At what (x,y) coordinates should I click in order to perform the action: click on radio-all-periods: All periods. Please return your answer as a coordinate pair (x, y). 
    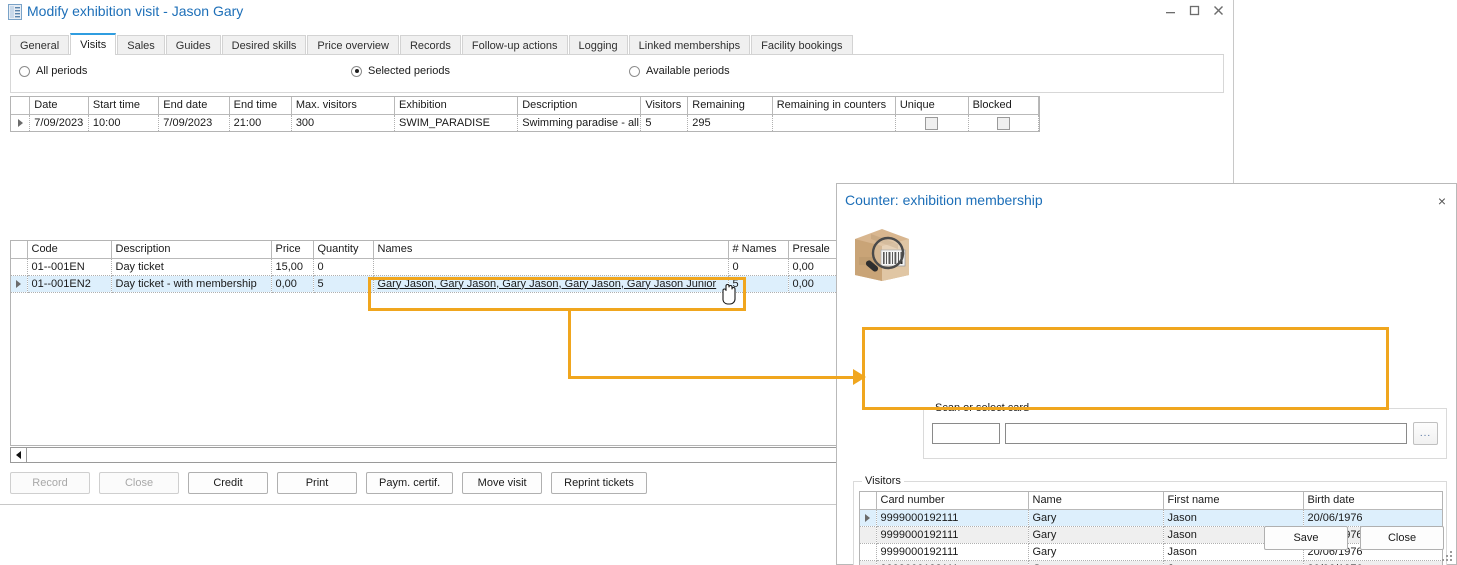
    Looking at the image, I should click on (53, 71).